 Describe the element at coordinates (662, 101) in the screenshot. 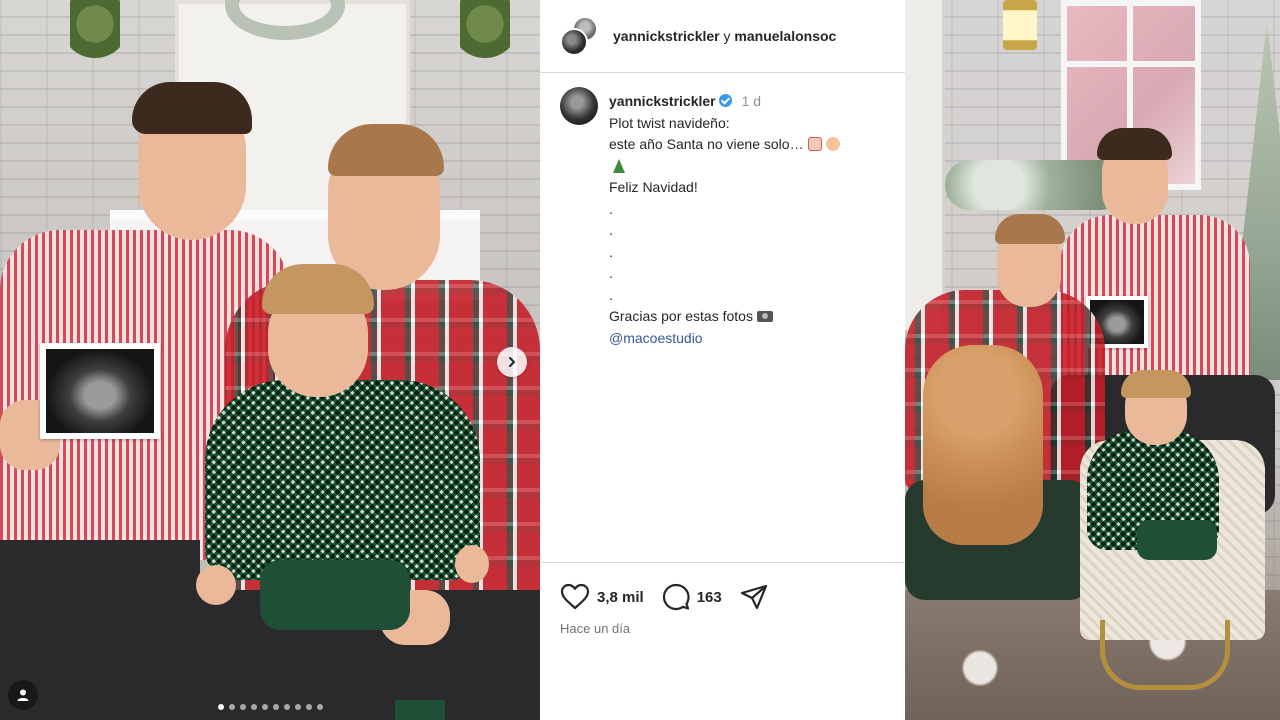

I see `caption-username: yannickstrickler` at that location.